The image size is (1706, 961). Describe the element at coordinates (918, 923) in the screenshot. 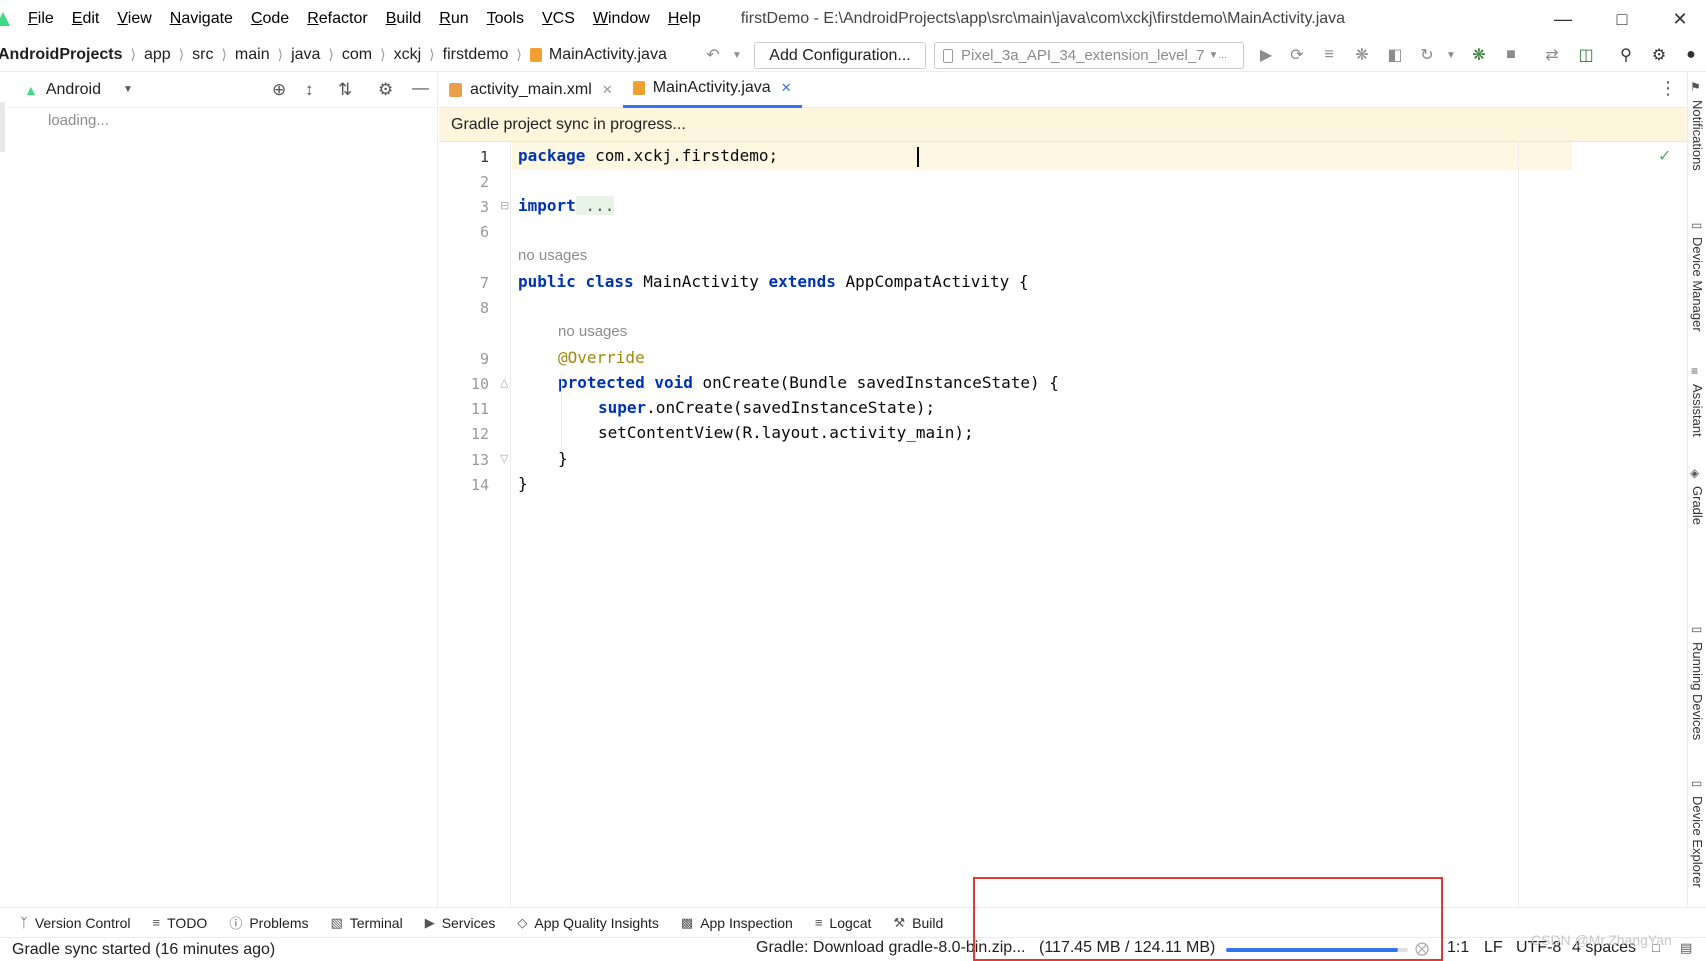

I see `tool-build: ⚒ Build` at that location.